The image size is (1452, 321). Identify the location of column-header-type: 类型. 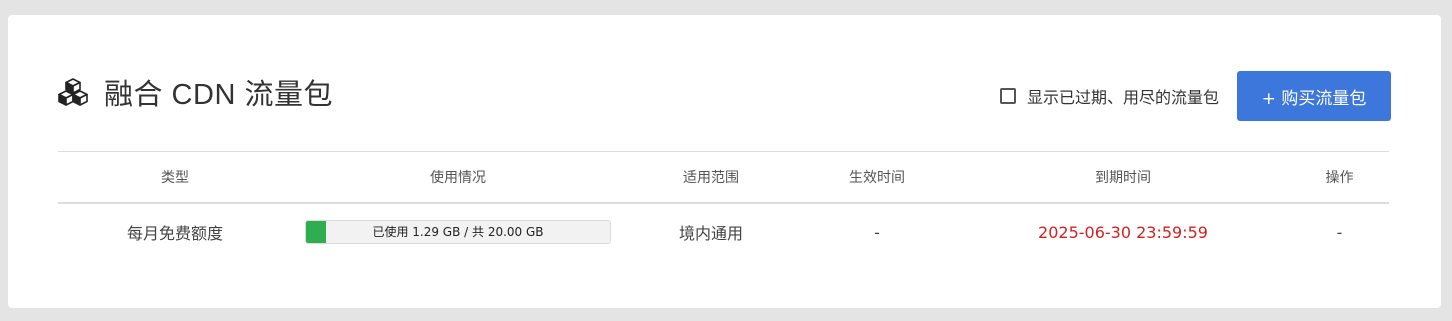
(175, 178).